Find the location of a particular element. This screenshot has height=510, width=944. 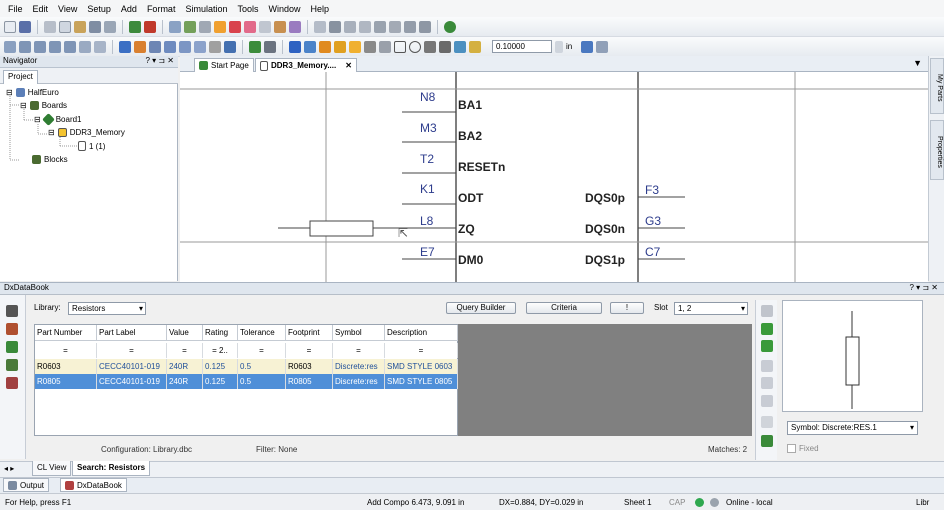

verify-icon is located at coordinates (280, 26).